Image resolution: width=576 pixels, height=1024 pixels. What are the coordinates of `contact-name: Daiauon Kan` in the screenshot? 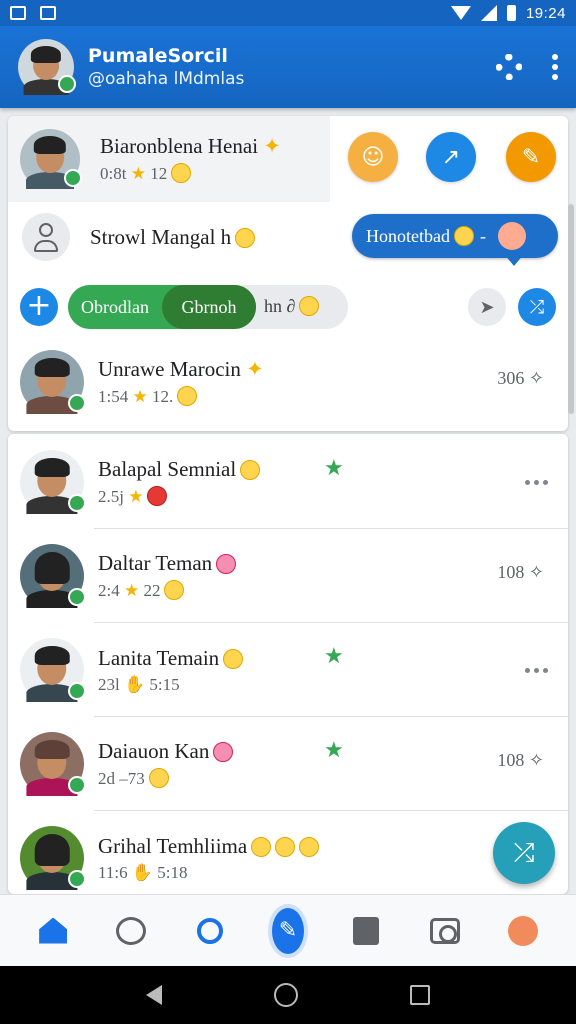 It's located at (154, 751).